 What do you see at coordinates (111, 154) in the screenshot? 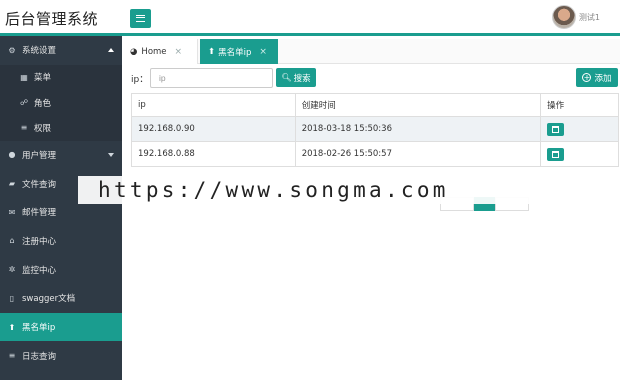
I see `caret-down-icon` at bounding box center [111, 154].